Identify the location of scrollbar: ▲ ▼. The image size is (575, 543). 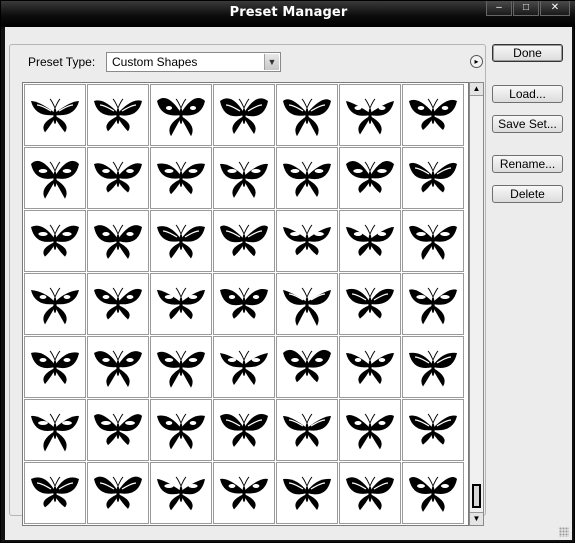
(476, 304).